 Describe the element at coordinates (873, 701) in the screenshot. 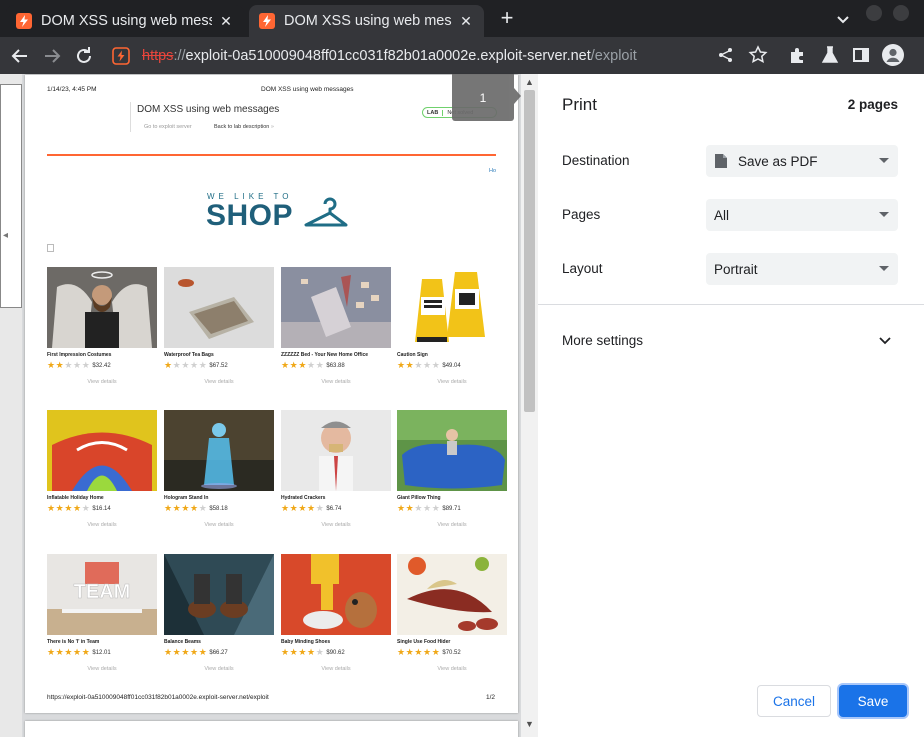

I see `save-button: Save` at that location.